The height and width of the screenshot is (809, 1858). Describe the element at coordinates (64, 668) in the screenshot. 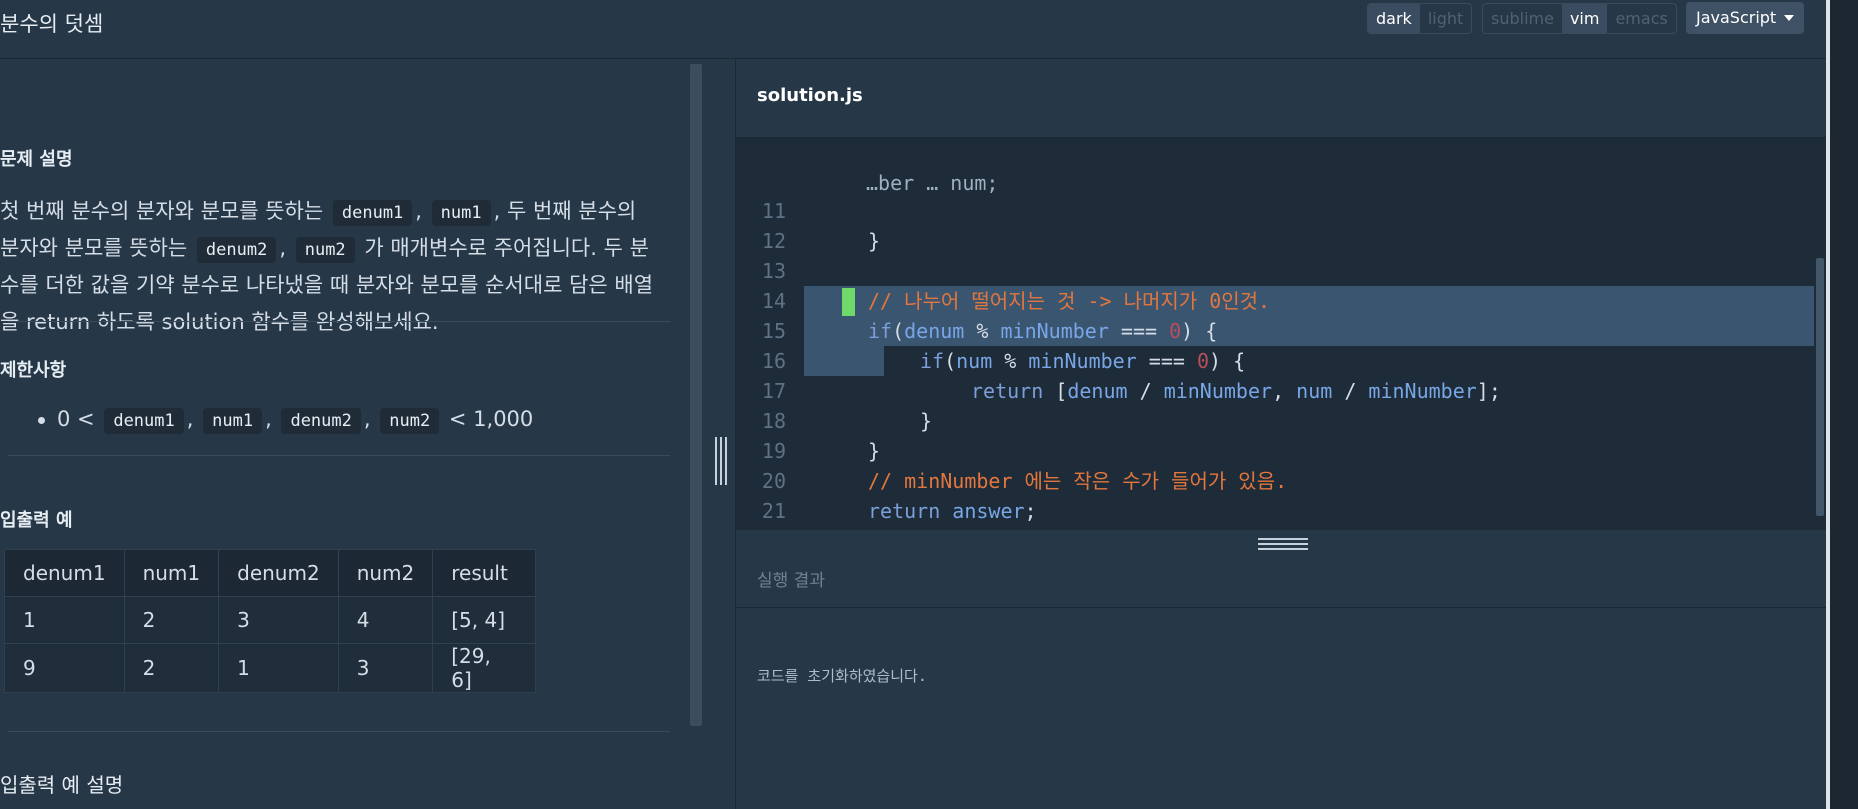

I see `table-cell: 9` at that location.